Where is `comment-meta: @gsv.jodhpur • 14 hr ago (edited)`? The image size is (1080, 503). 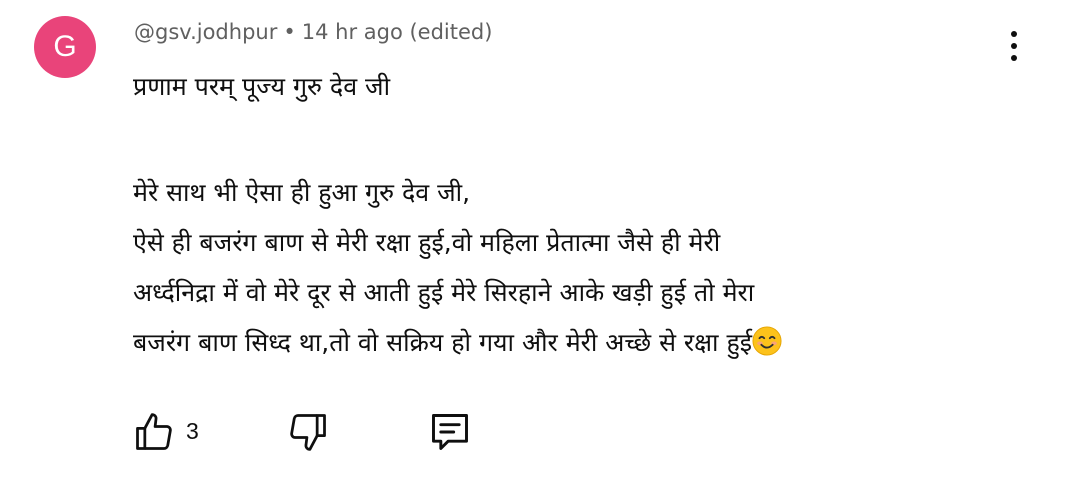 comment-meta: @gsv.jodhpur • 14 hr ago (edited) is located at coordinates (313, 32).